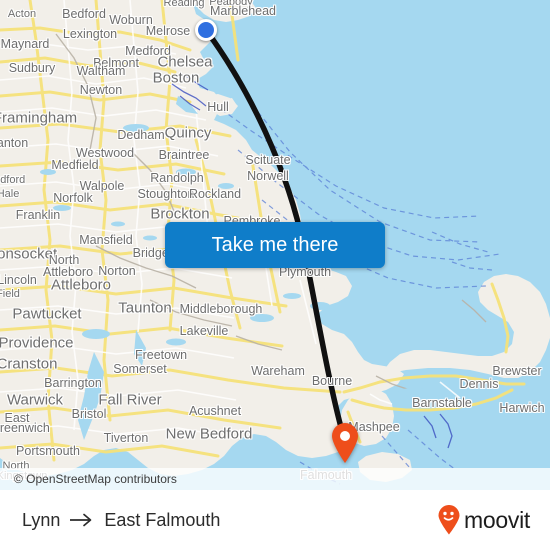 The image size is (550, 550). I want to click on destination-pin-shape, so click(345, 443).